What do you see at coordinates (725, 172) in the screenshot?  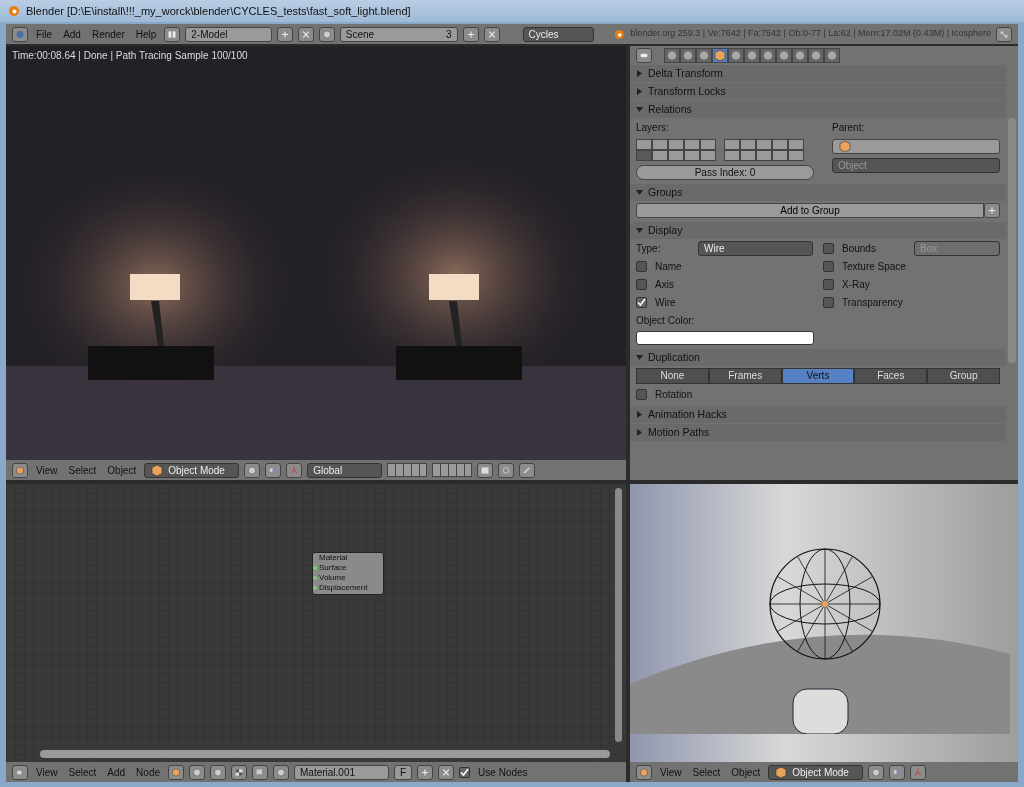 I see `pass-index-field: Pass Index: 0` at bounding box center [725, 172].